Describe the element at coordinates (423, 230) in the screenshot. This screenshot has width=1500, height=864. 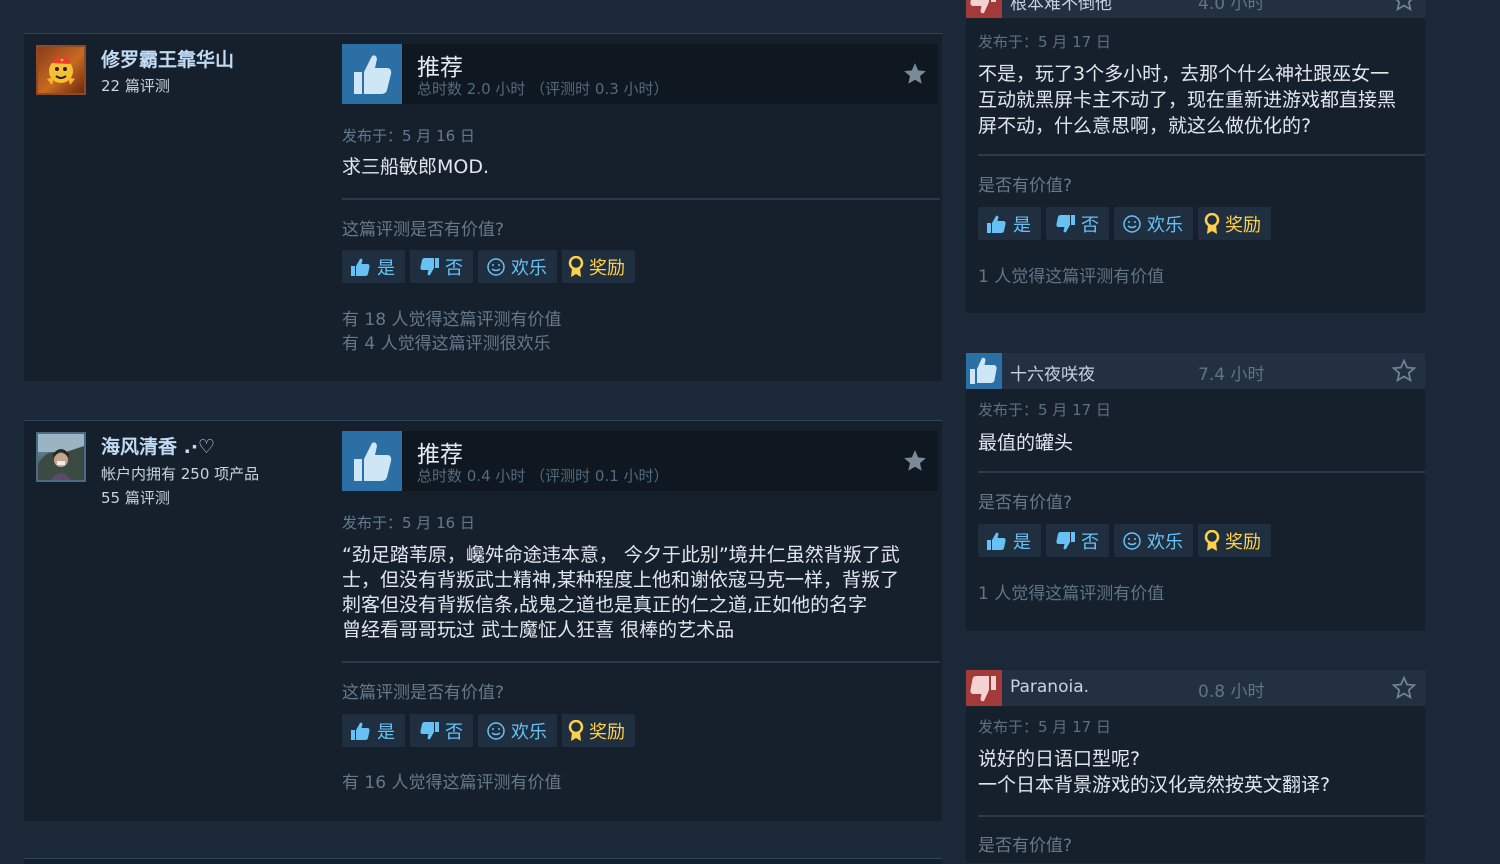
I see `helpful-question: 这篇评测是否有价值?` at that location.